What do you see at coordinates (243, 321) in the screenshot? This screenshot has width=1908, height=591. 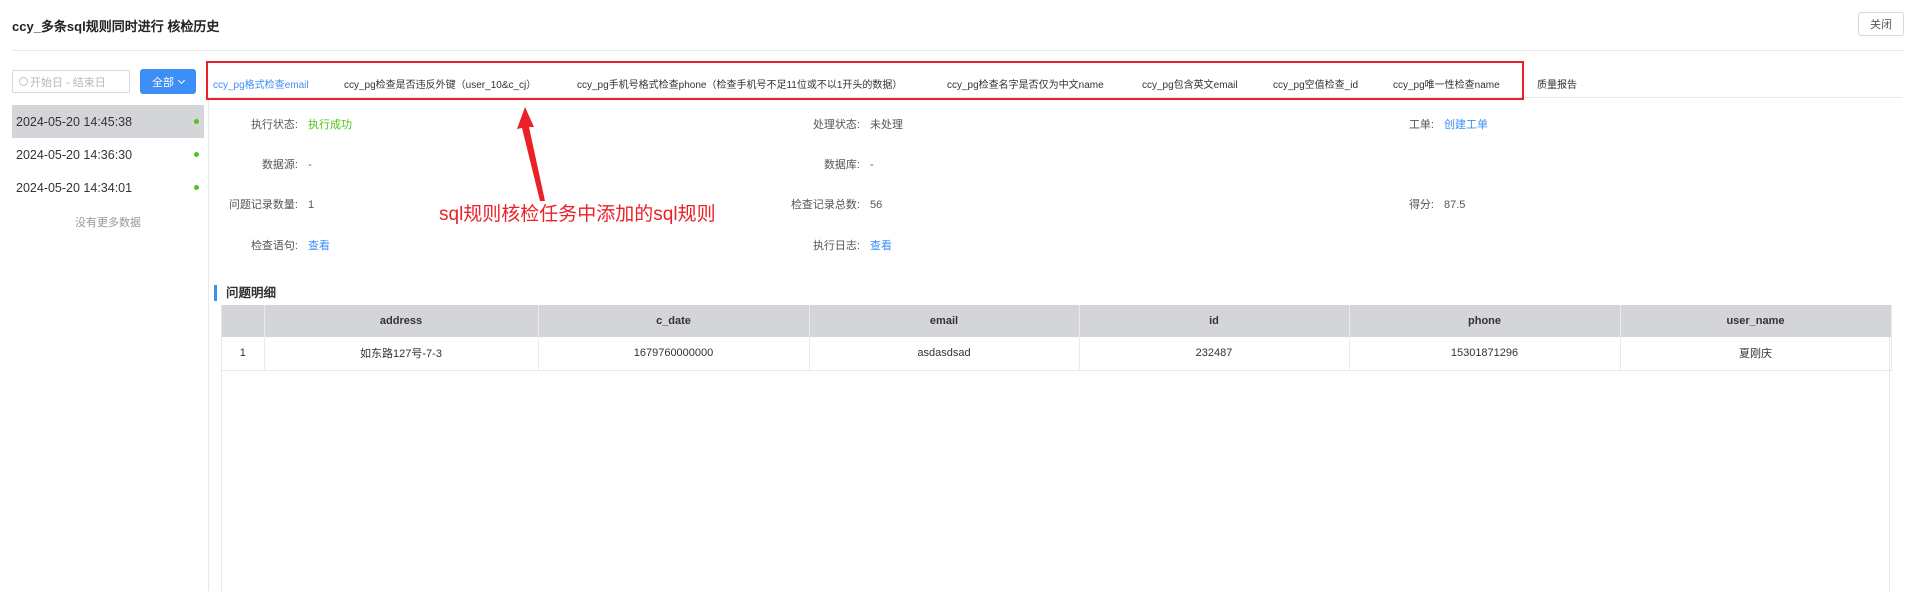 I see `column-header` at bounding box center [243, 321].